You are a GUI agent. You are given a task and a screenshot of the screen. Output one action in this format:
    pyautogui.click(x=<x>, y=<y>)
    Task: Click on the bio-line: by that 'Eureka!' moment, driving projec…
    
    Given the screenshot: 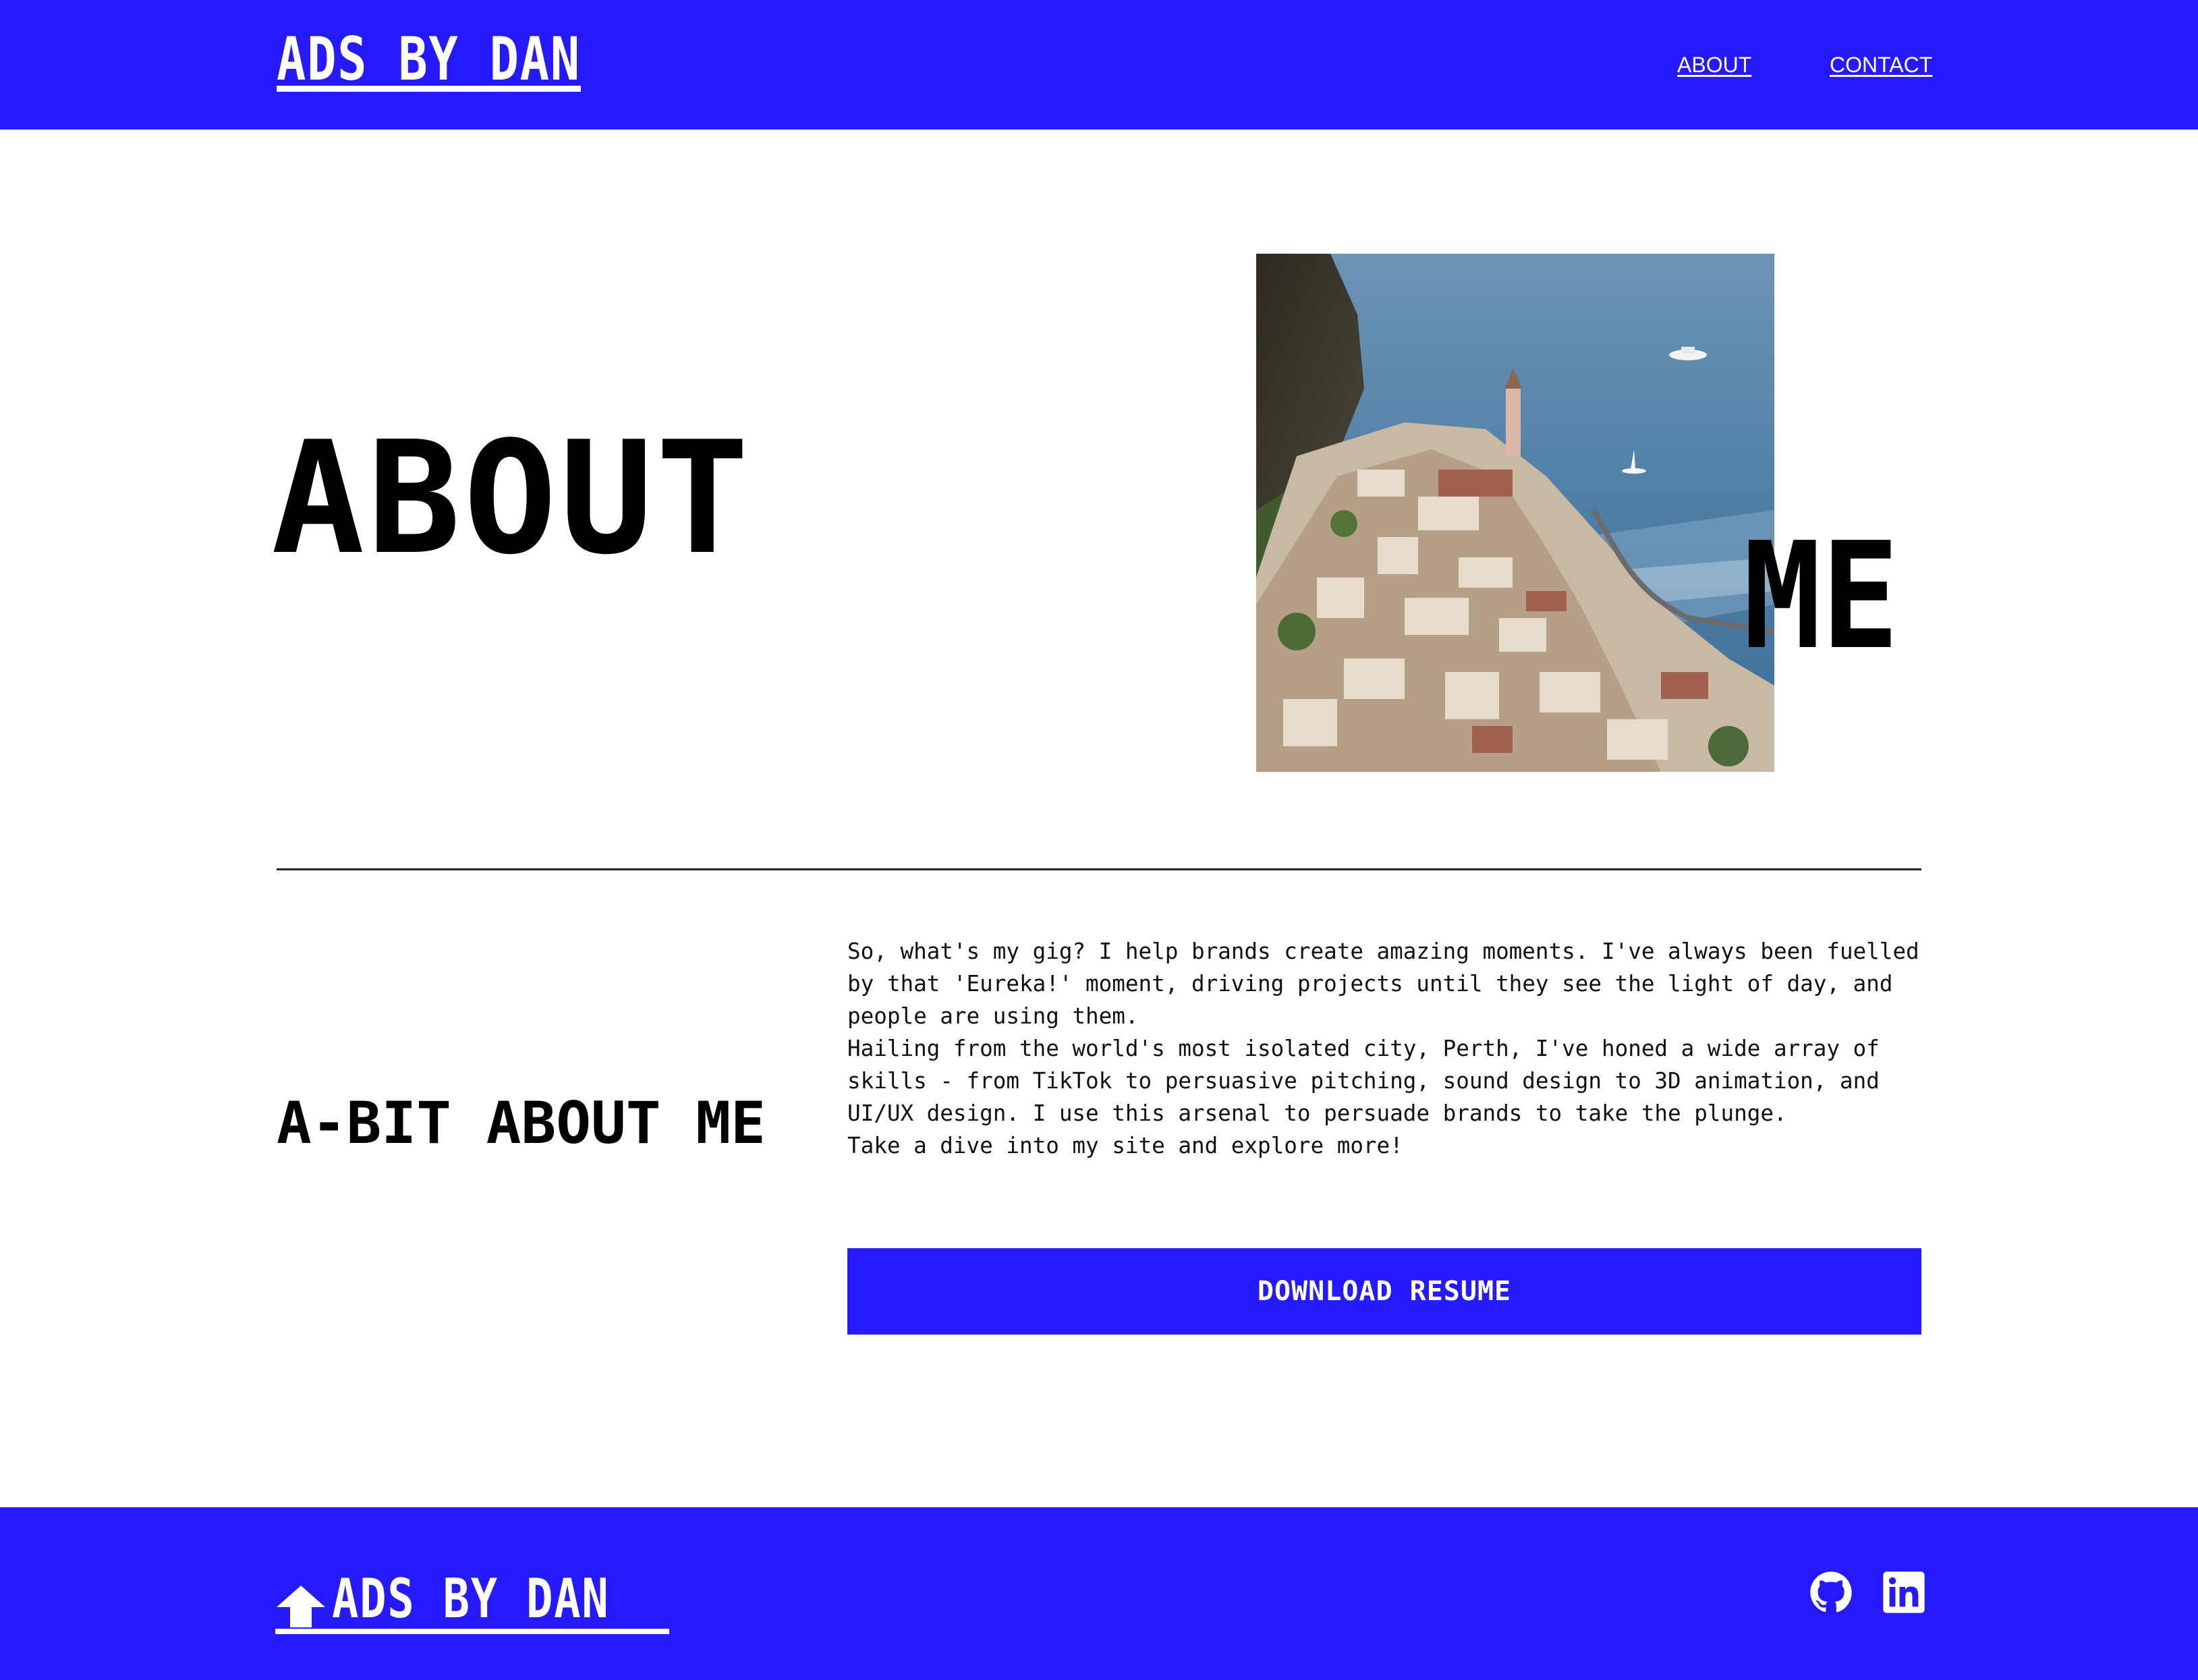 What is the action you would take?
    pyautogui.click(x=1370, y=984)
    